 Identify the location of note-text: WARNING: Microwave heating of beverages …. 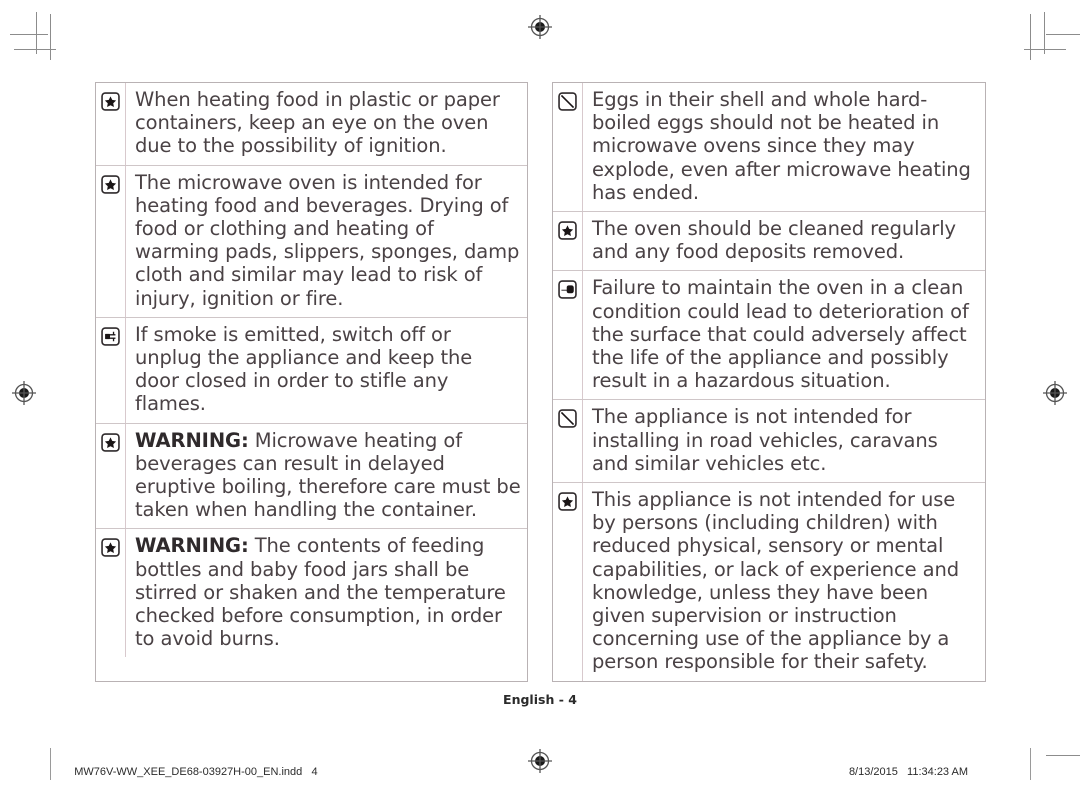
(326, 476).